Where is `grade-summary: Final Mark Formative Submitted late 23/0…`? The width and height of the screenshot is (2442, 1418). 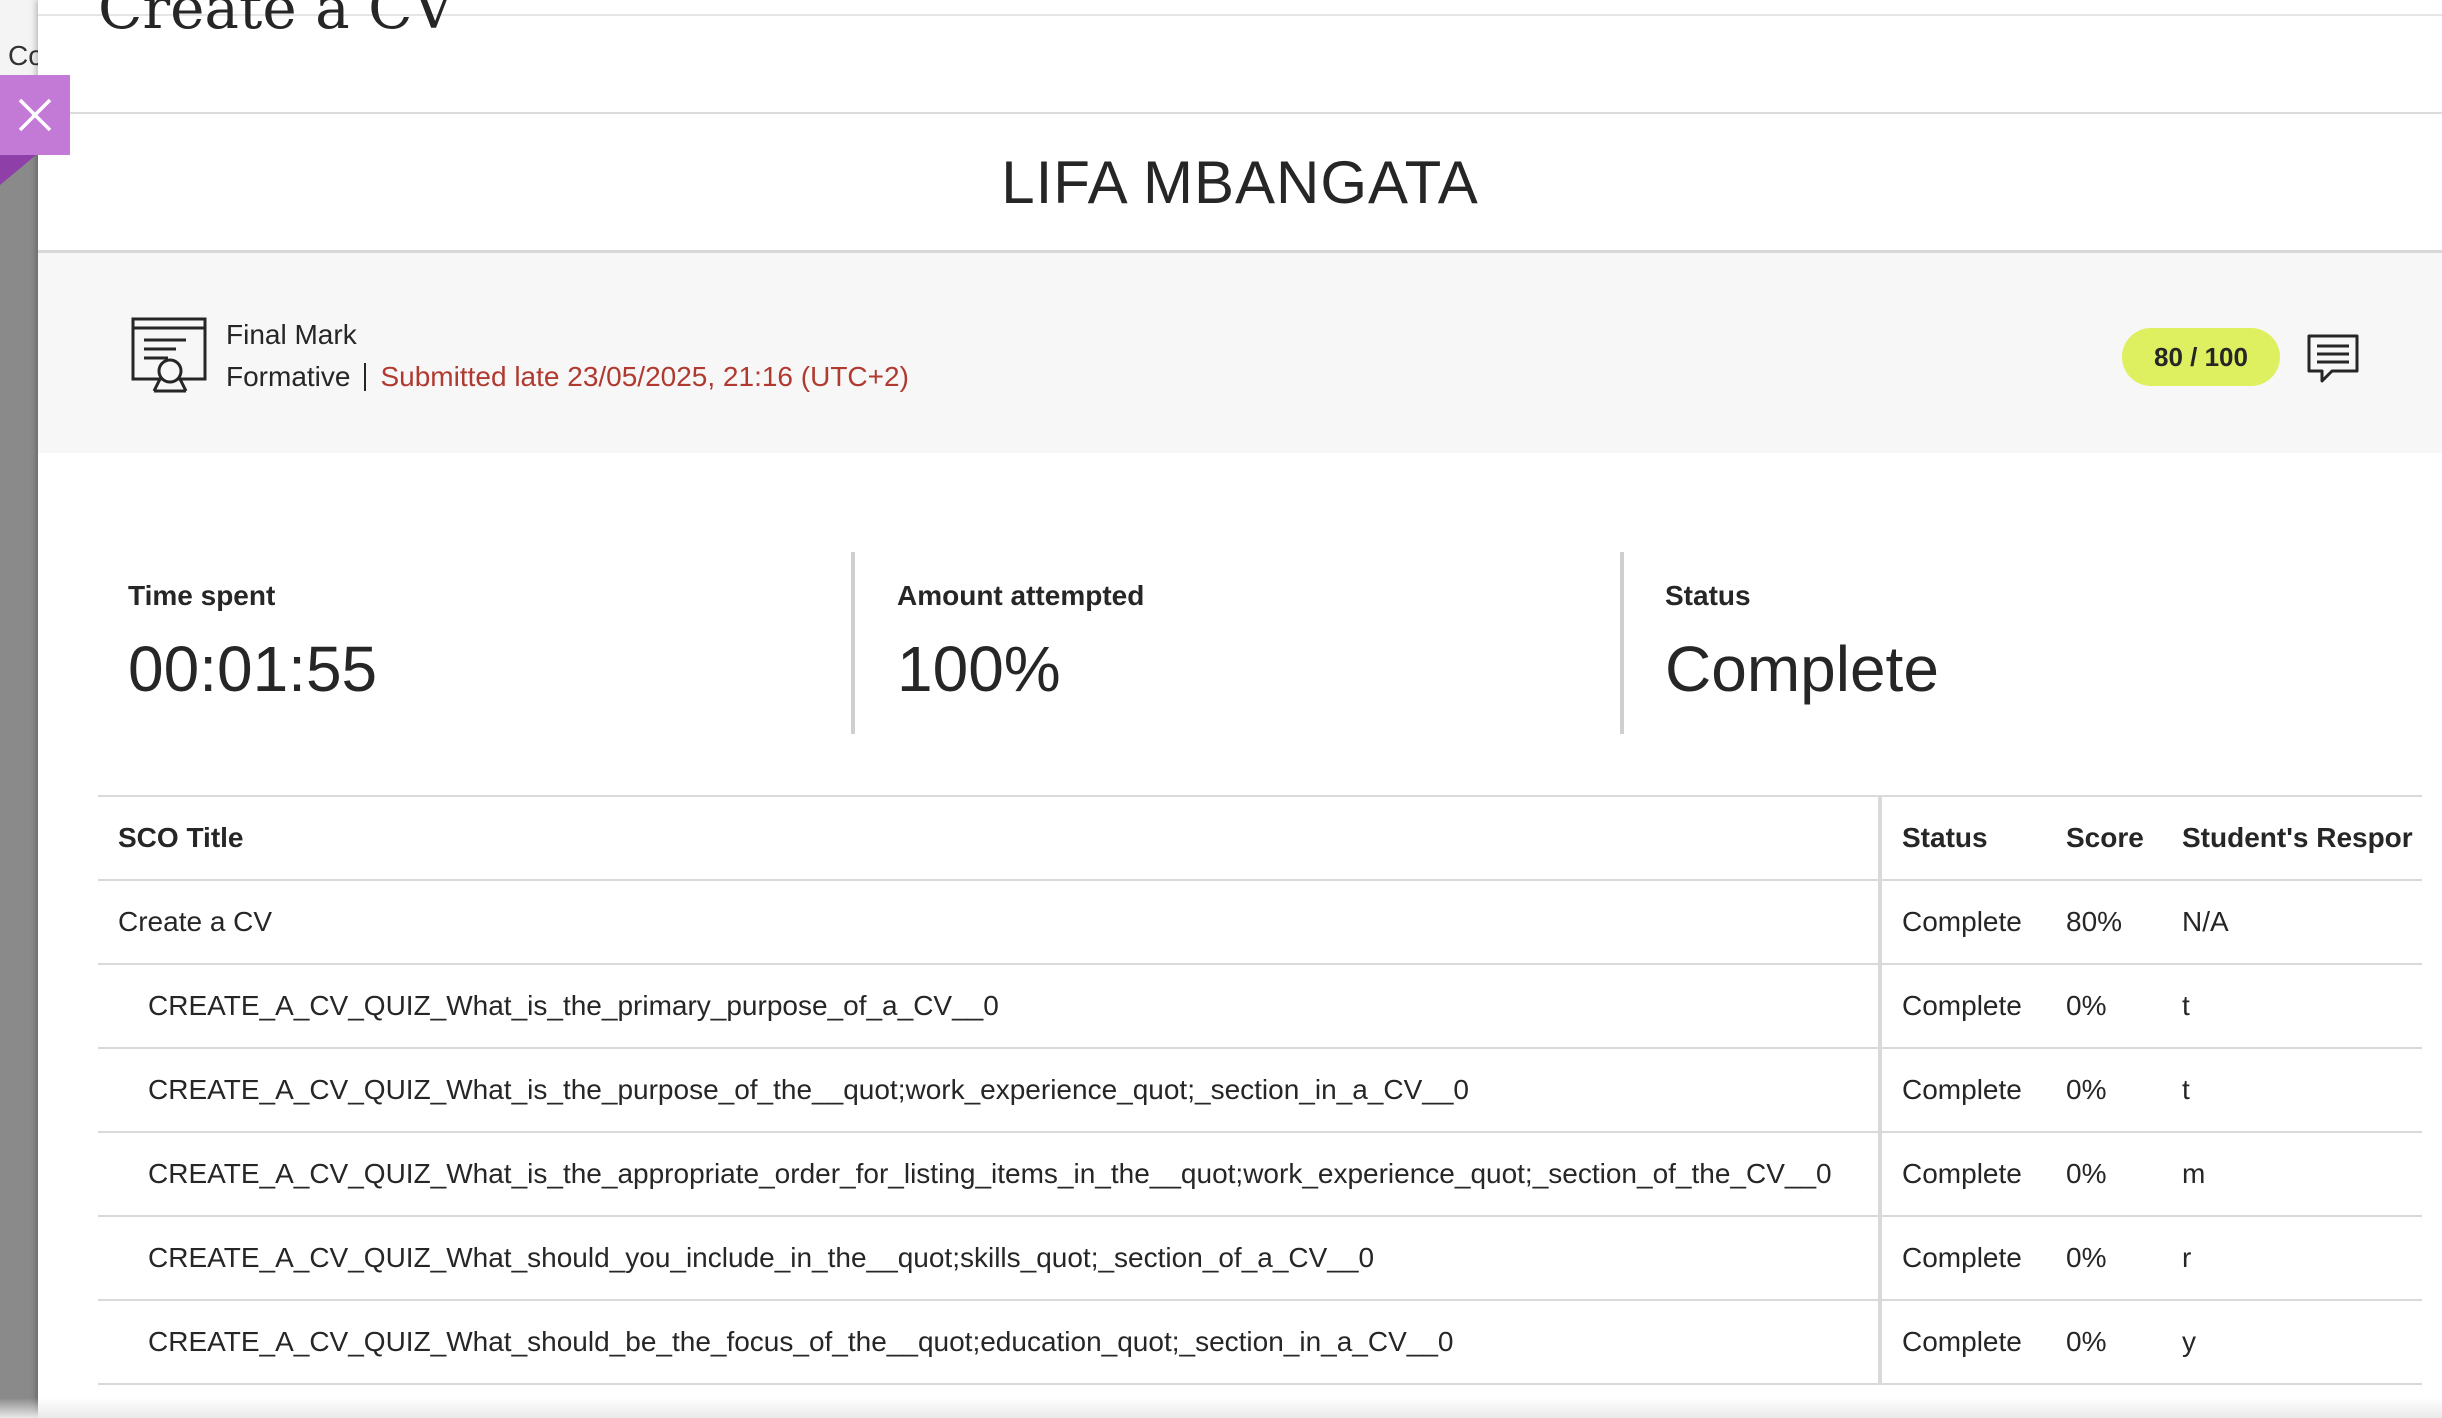
grade-summary: Final Mark Formative Submitted late 23/0… is located at coordinates (1240, 353).